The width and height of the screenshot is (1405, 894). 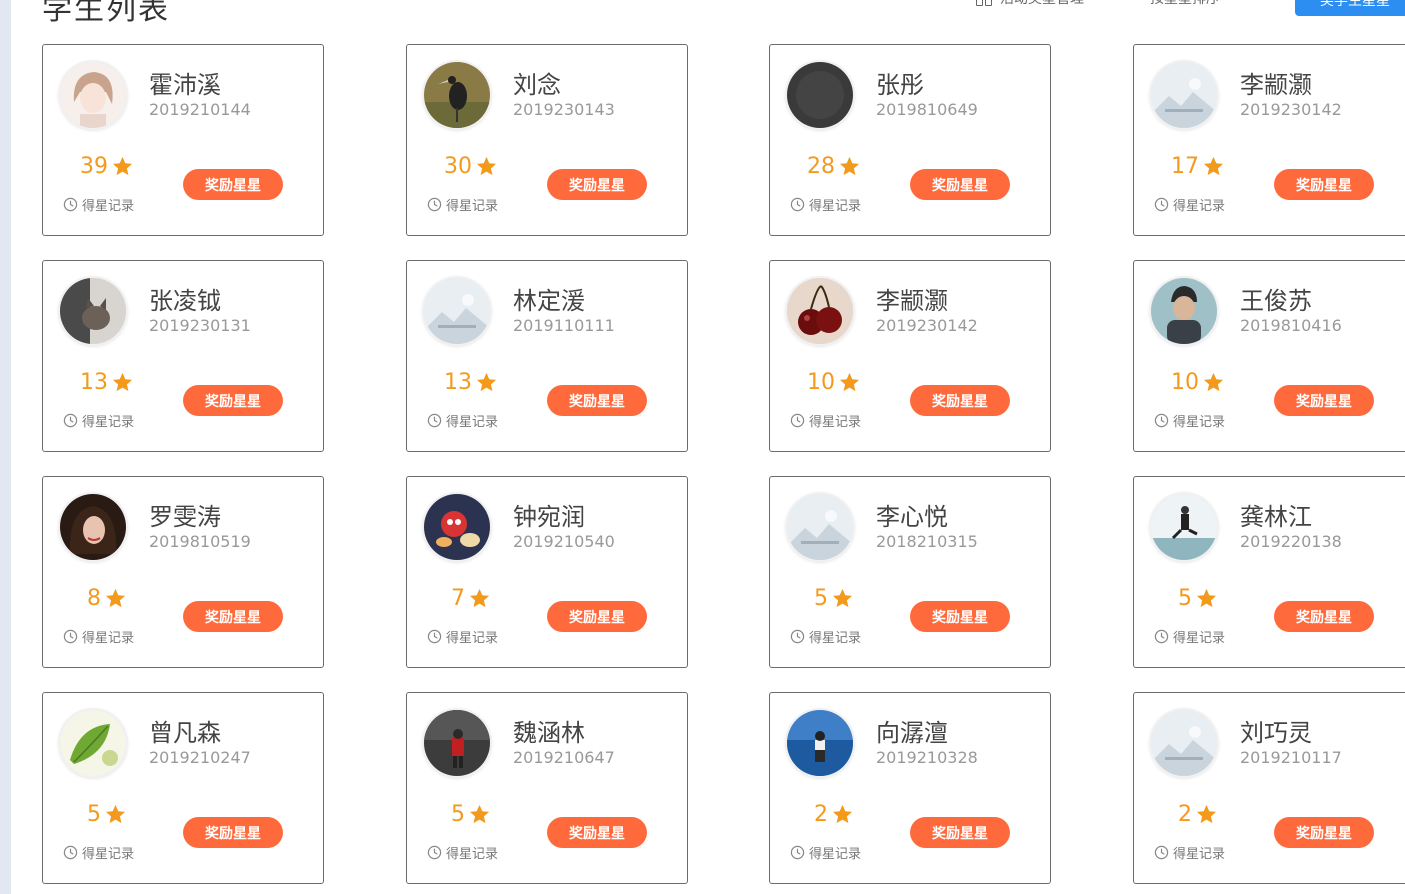 I want to click on star-count-display: 17, so click(x=1198, y=166).